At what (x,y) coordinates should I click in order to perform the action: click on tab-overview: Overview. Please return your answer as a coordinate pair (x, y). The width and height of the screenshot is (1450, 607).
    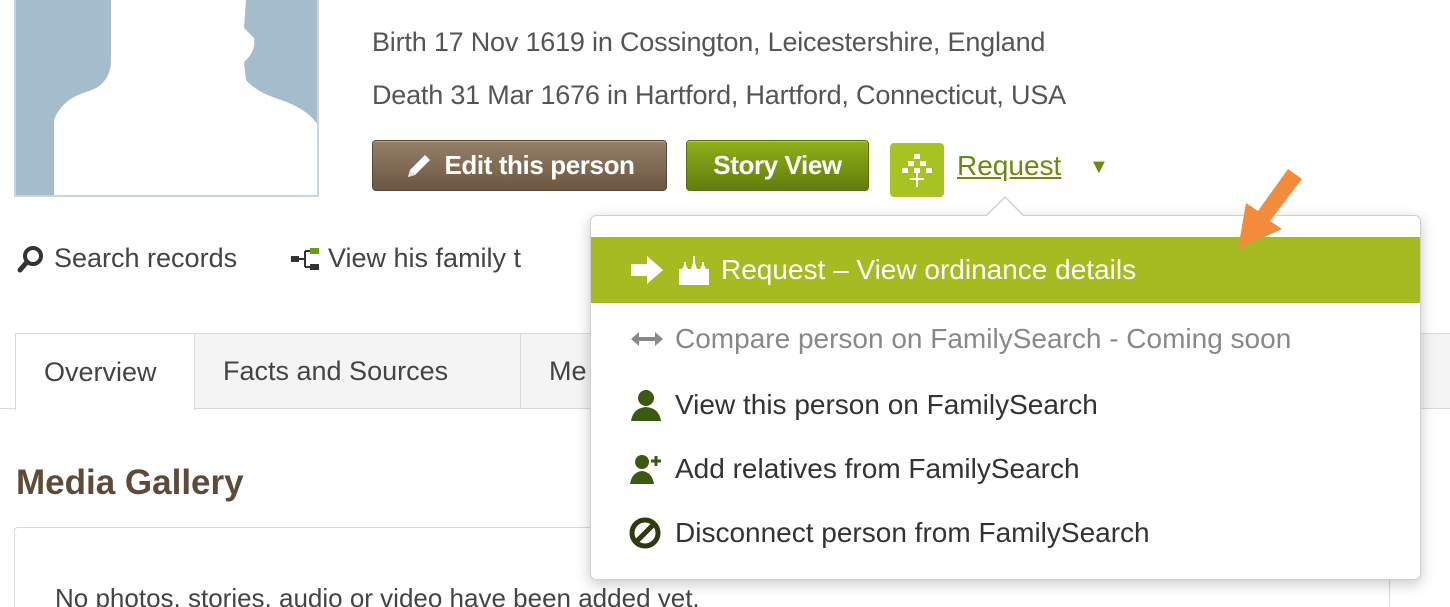
    Looking at the image, I should click on (105, 371).